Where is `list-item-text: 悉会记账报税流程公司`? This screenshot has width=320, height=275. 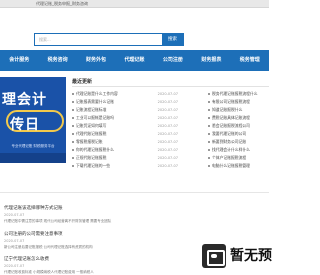
list-item-text: 悉会记账报税流程公司 is located at coordinates (231, 125).